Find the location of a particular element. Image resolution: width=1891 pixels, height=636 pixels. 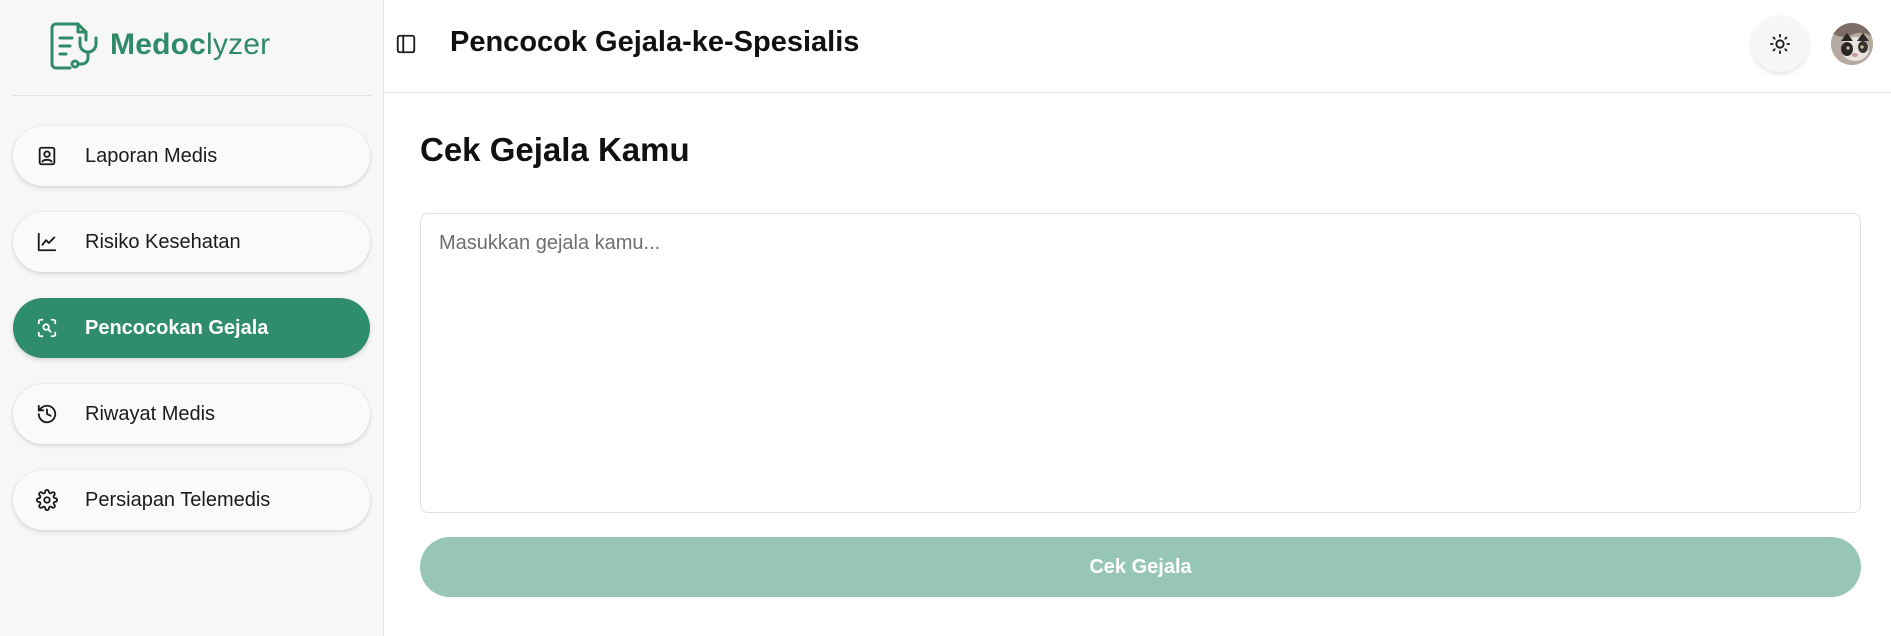

page-title: Pencocok Gejala-ke-Spesialis is located at coordinates (655, 42).